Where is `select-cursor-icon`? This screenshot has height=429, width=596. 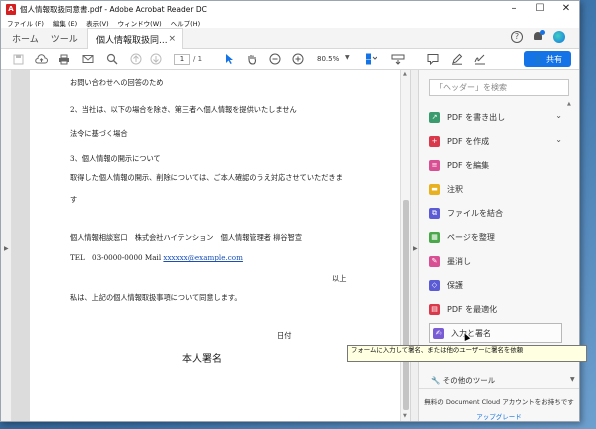 select-cursor-icon is located at coordinates (229, 59).